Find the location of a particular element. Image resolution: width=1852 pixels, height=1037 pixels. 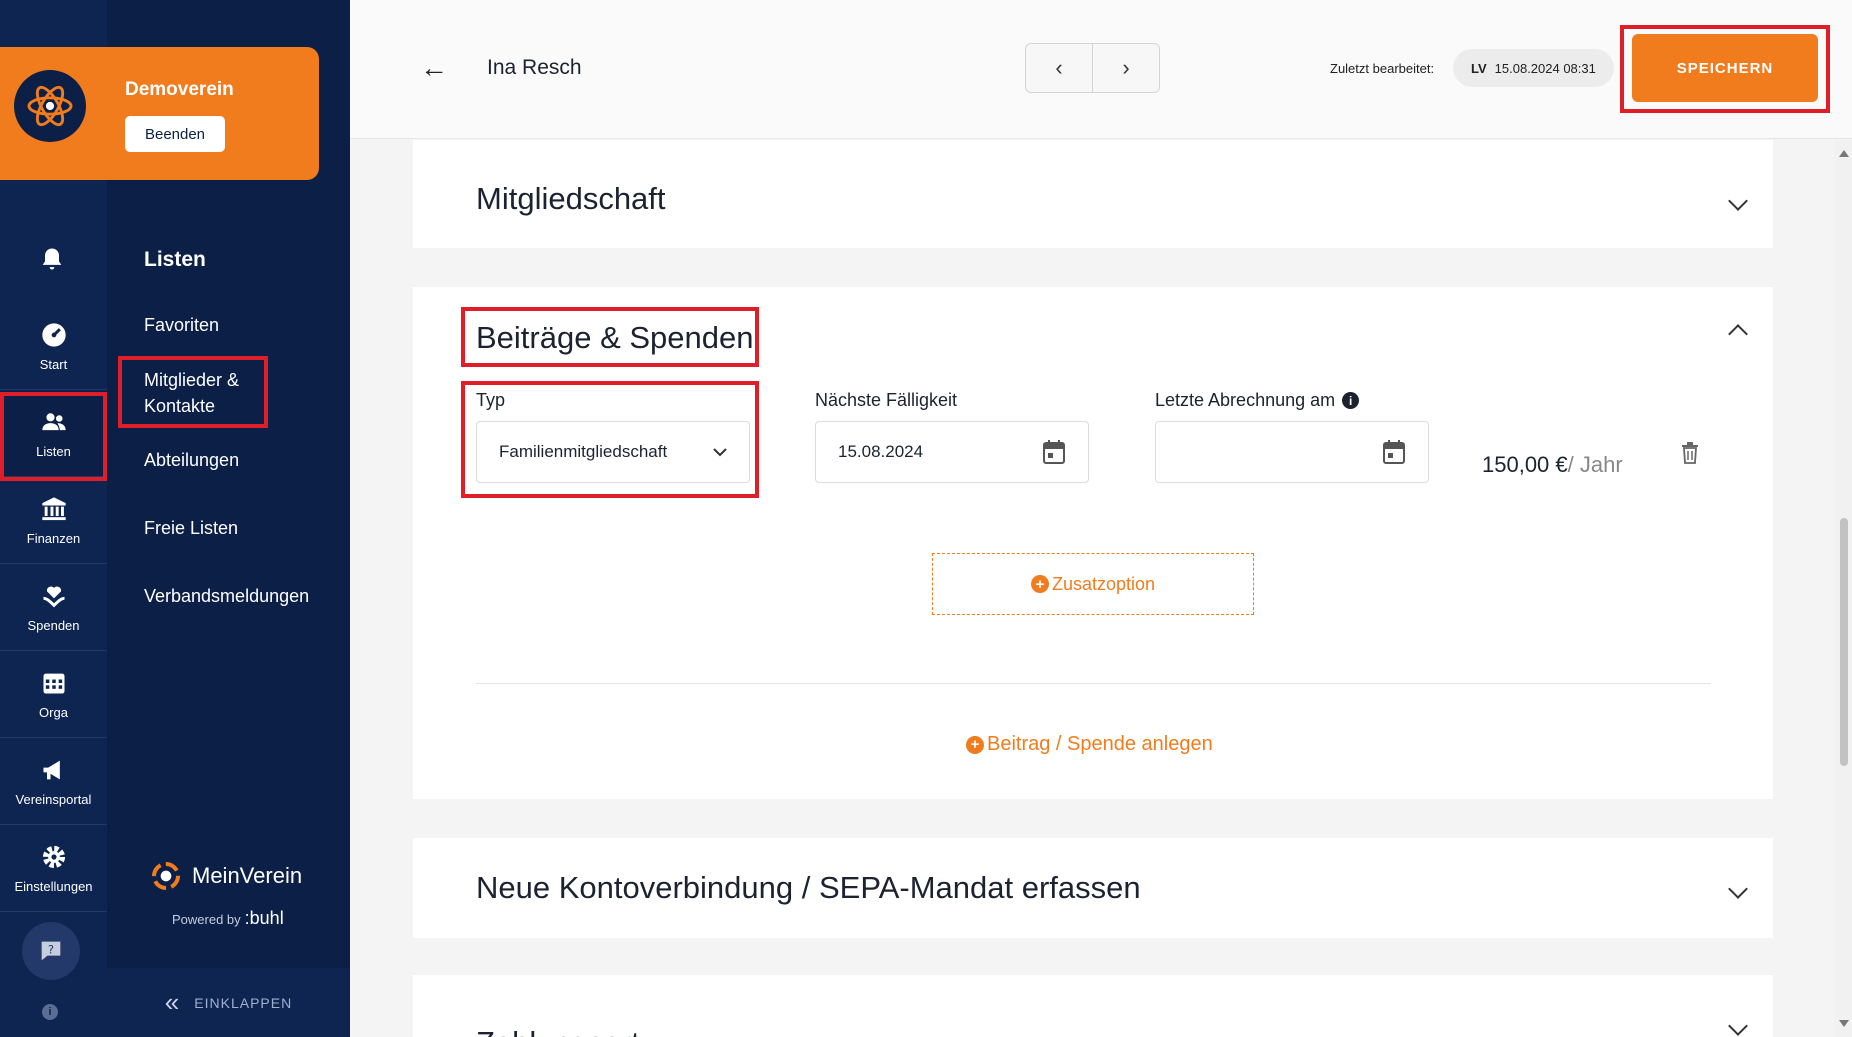

chevron-up-icon is located at coordinates (1738, 334).